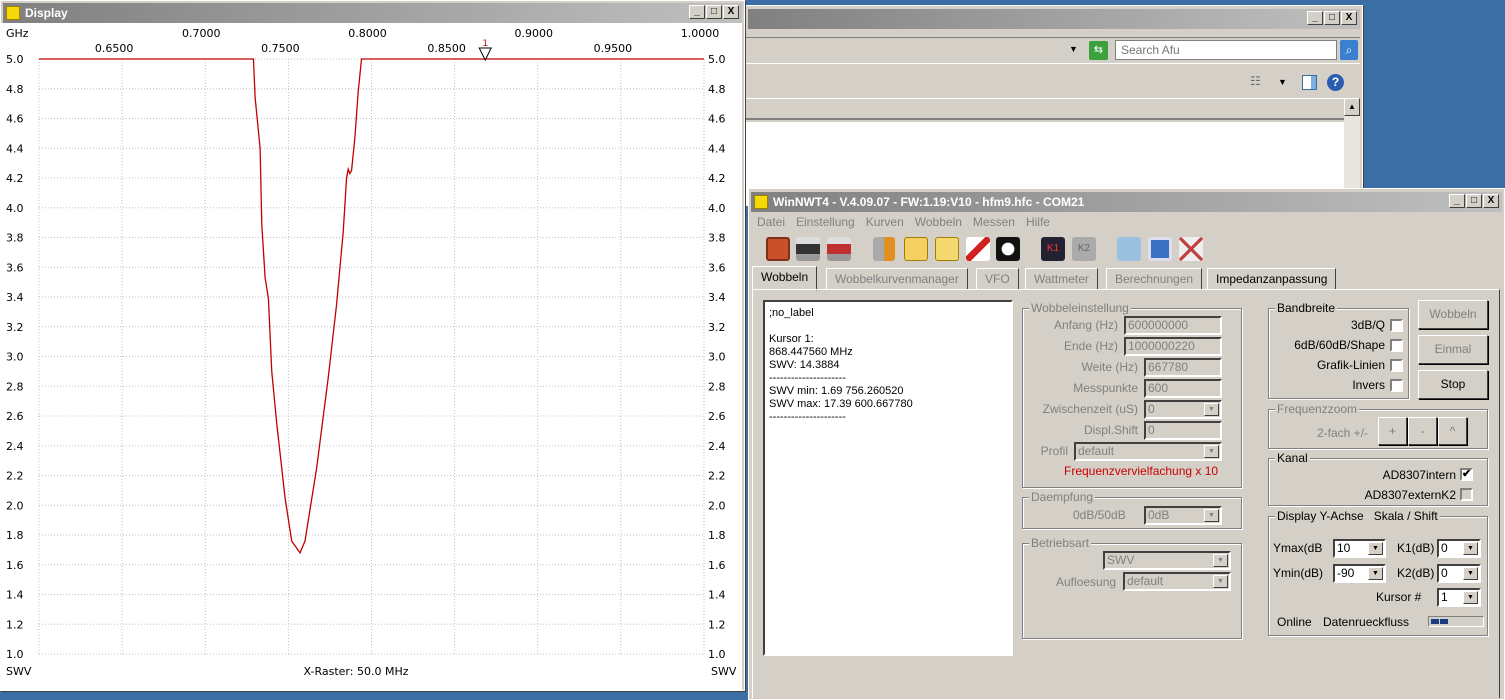  Describe the element at coordinates (1084, 249) in the screenshot. I see `k2-icon: K2` at that location.